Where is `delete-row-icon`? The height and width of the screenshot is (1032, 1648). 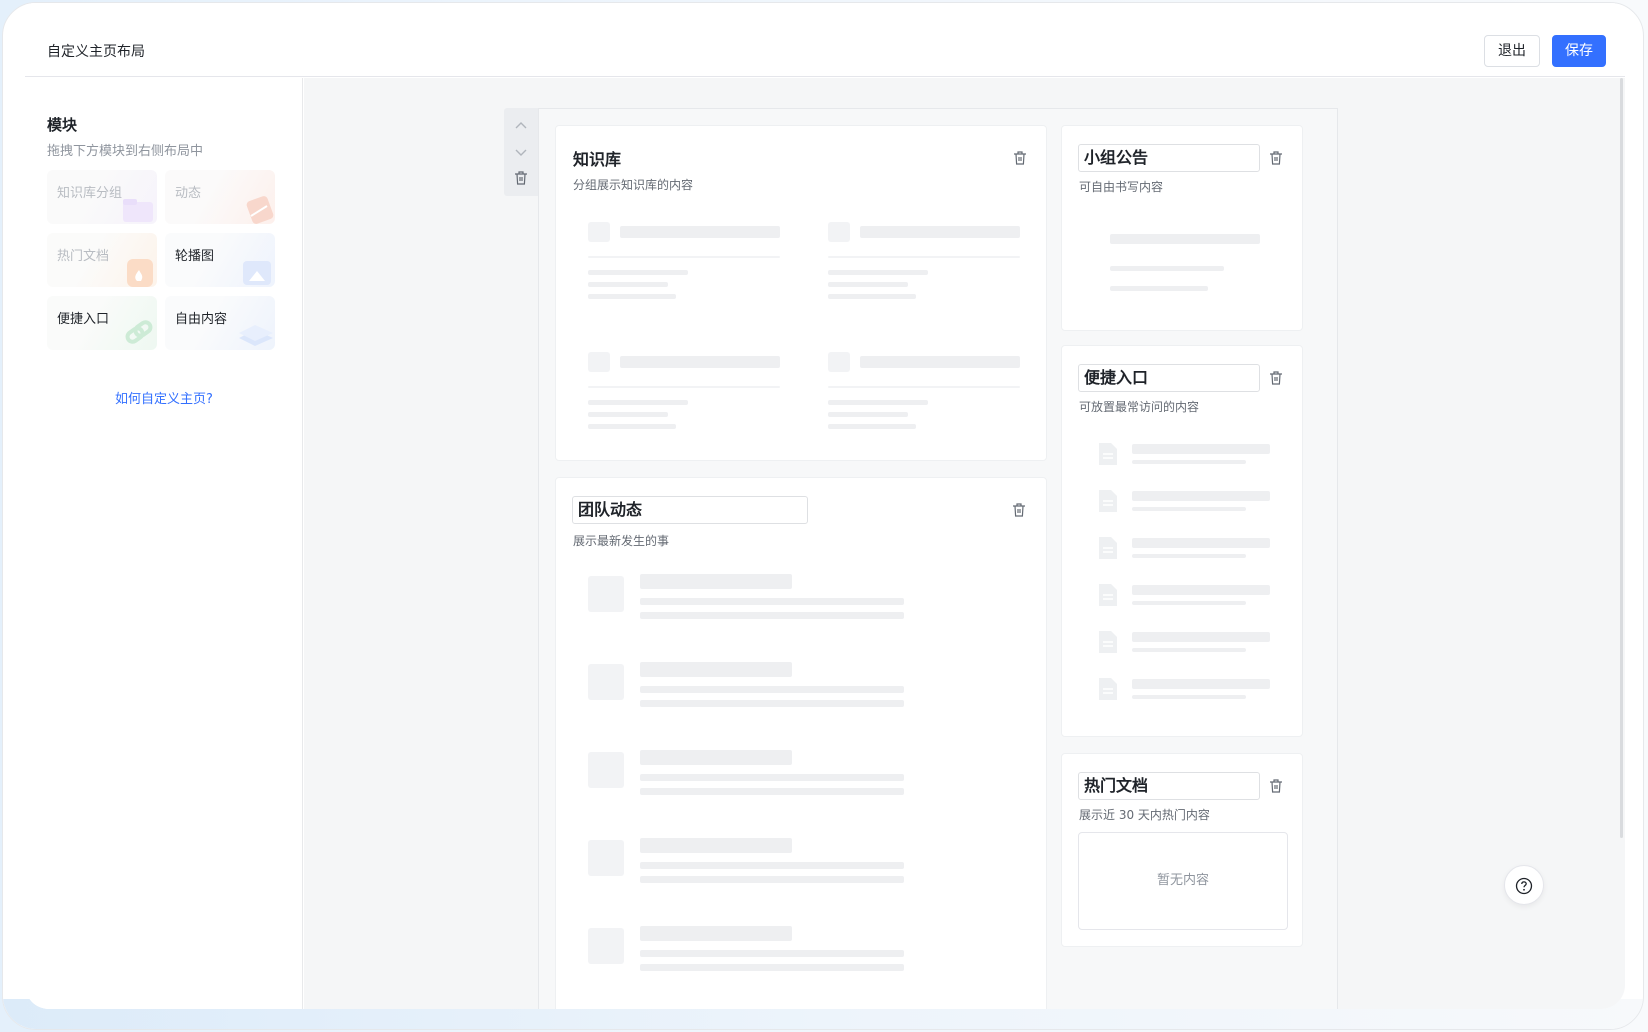 delete-row-icon is located at coordinates (521, 178).